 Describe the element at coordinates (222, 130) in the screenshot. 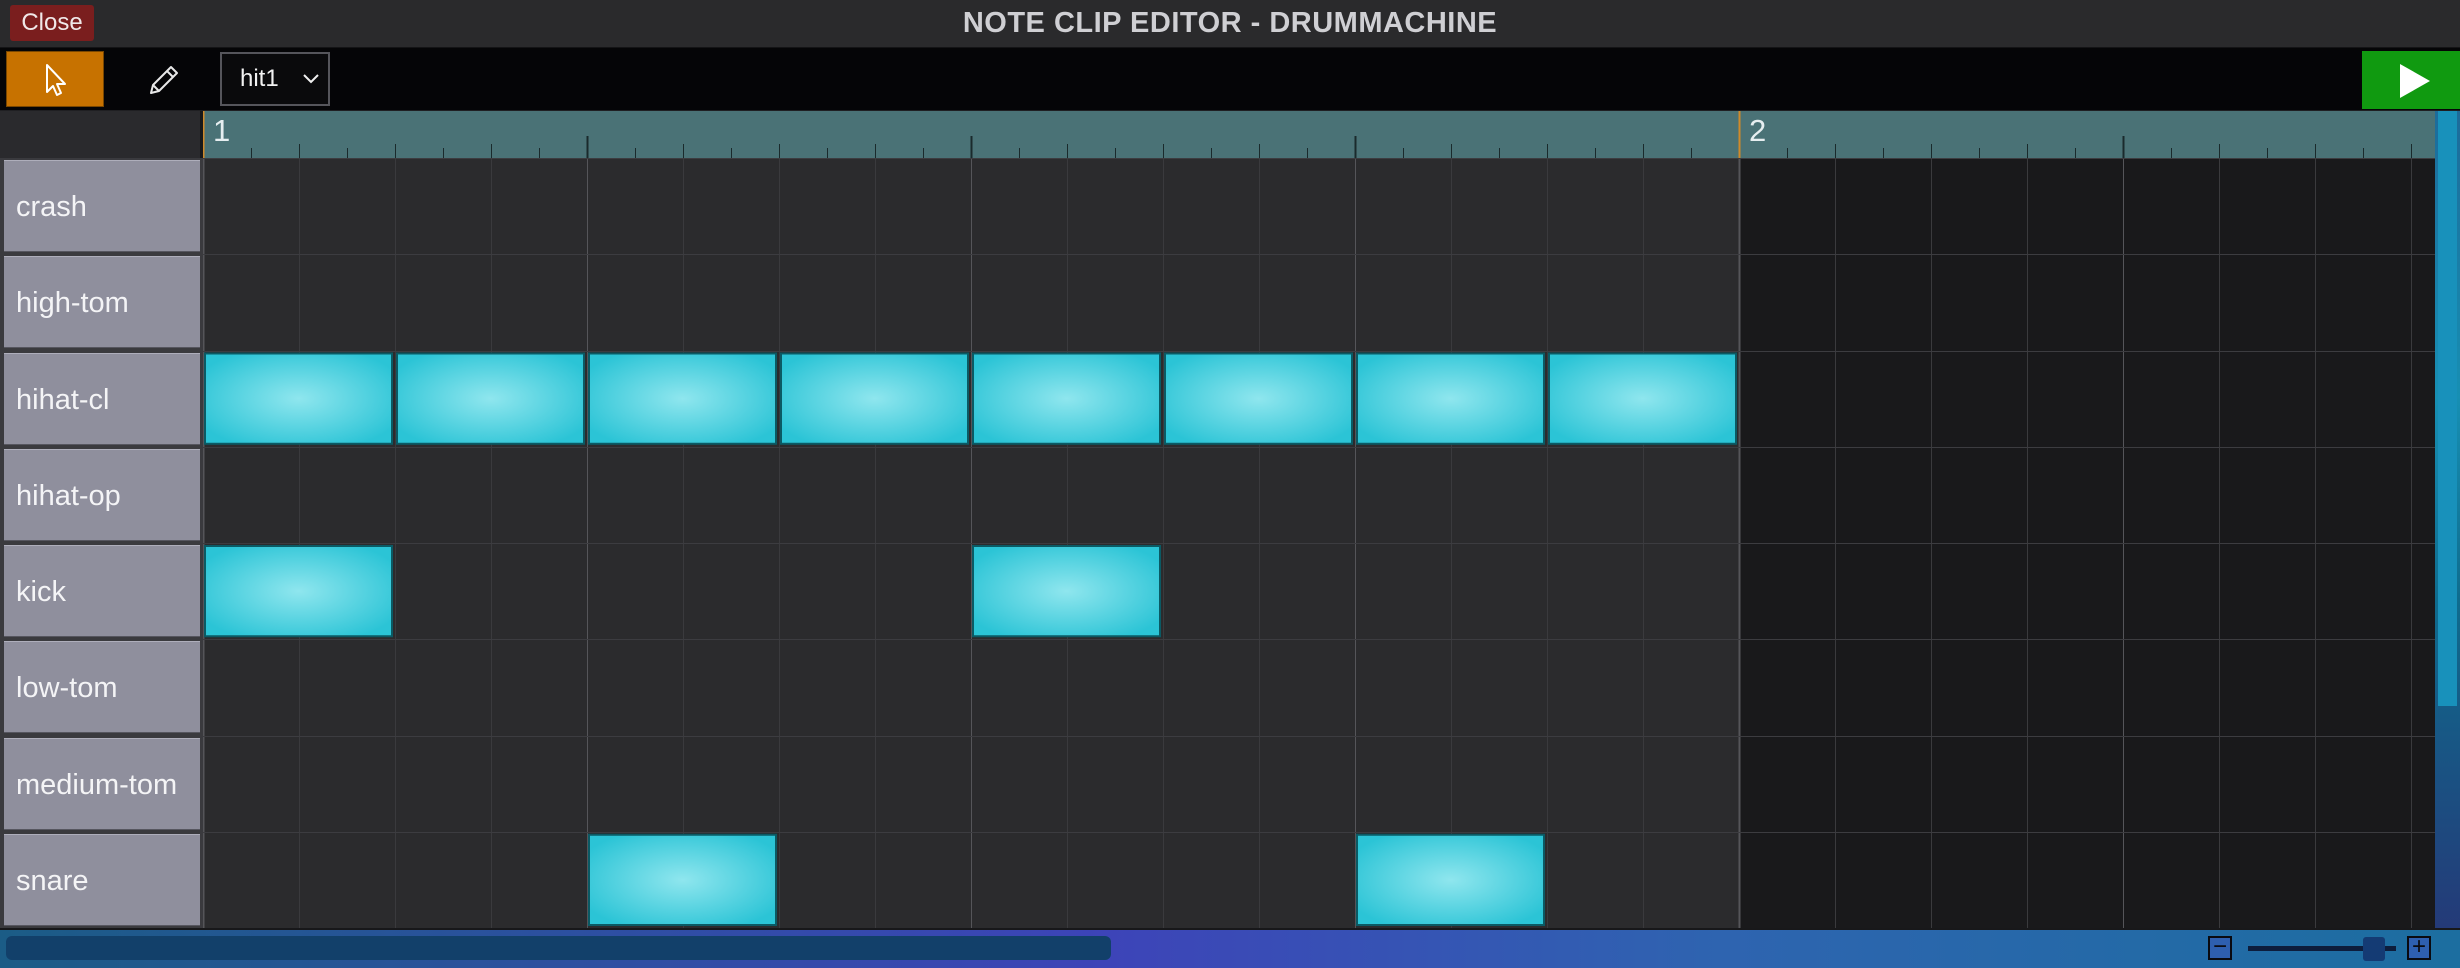

I see `bar-number: 1` at that location.